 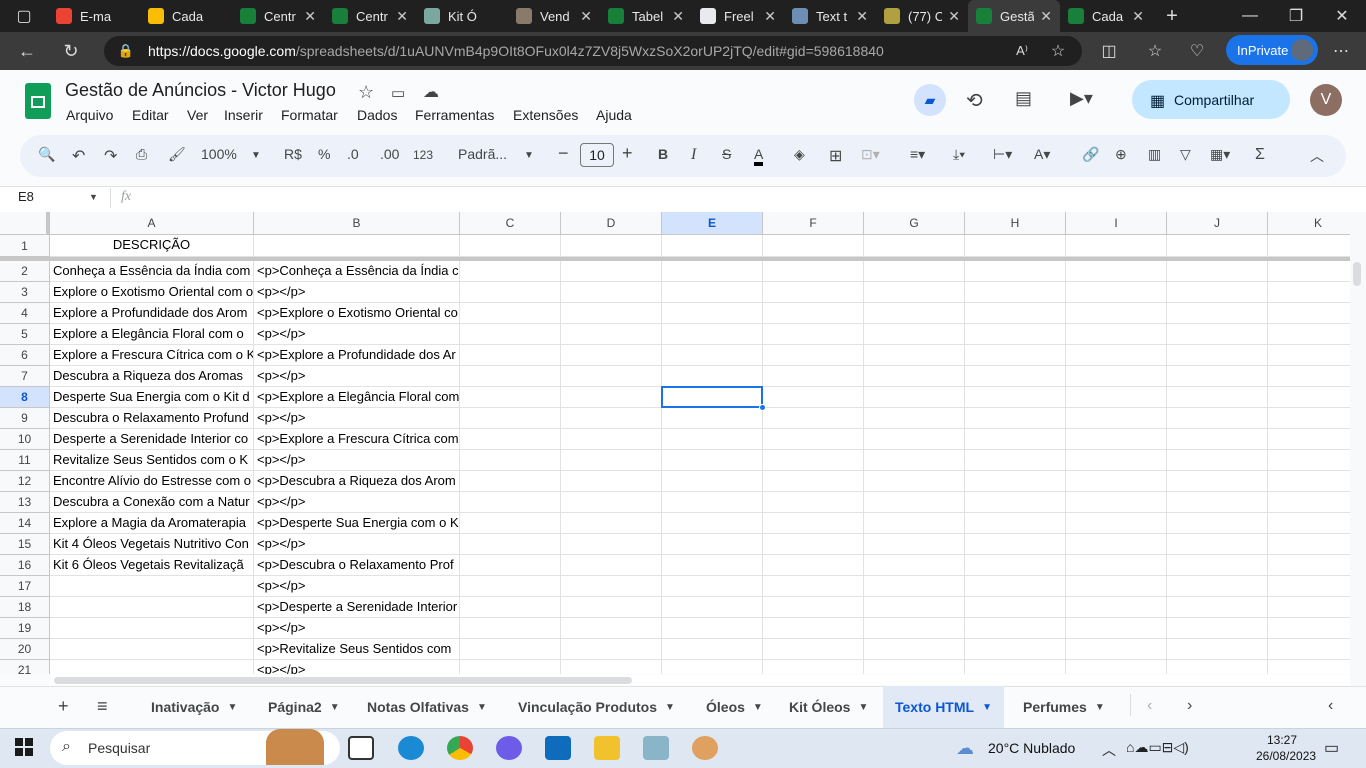 What do you see at coordinates (357, 397) in the screenshot?
I see `table-cell: <p>Explore a Elegância Floral com` at bounding box center [357, 397].